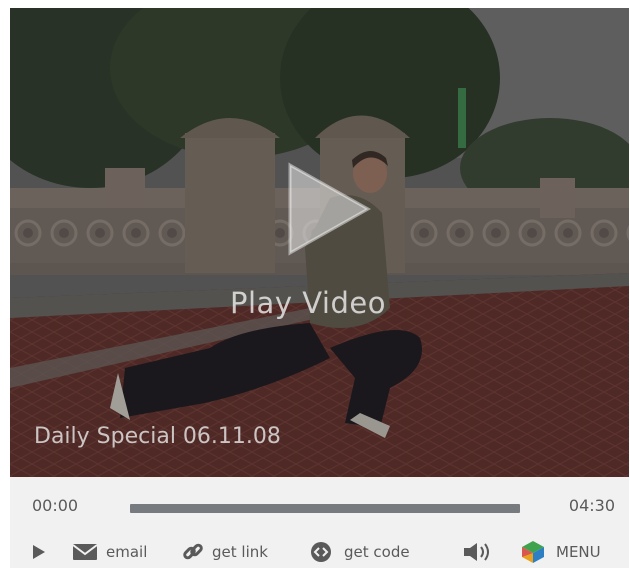 The width and height of the screenshot is (630, 568). What do you see at coordinates (85, 552) in the screenshot?
I see `email-icon` at bounding box center [85, 552].